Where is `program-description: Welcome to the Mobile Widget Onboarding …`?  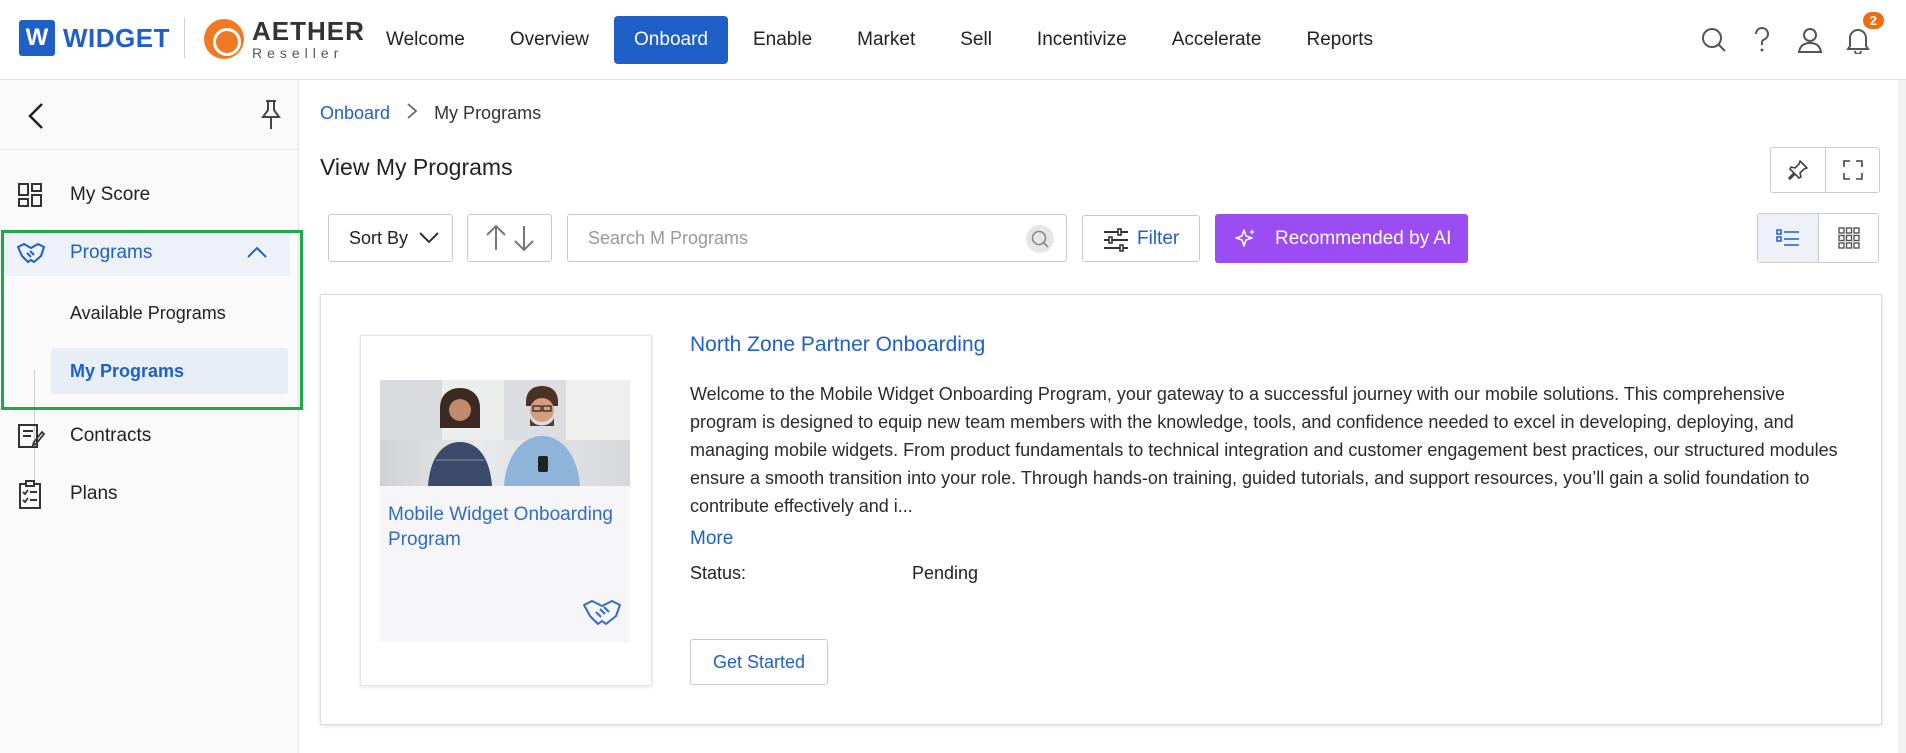 program-description: Welcome to the Mobile Widget Onboarding … is located at coordinates (1264, 450).